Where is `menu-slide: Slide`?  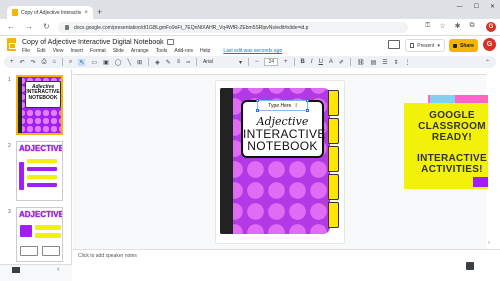 menu-slide: Slide is located at coordinates (118, 51).